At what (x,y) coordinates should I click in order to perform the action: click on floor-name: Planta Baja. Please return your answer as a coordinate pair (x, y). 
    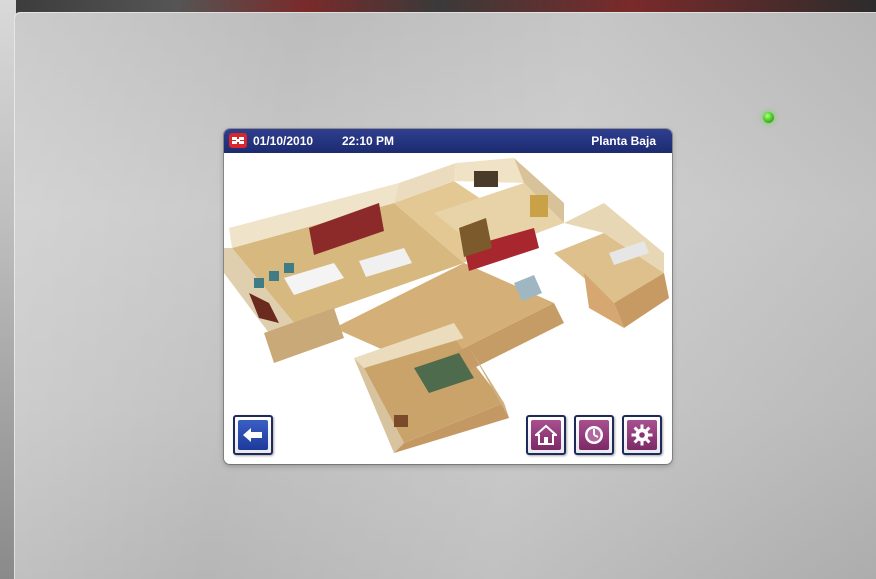
    Looking at the image, I should click on (623, 141).